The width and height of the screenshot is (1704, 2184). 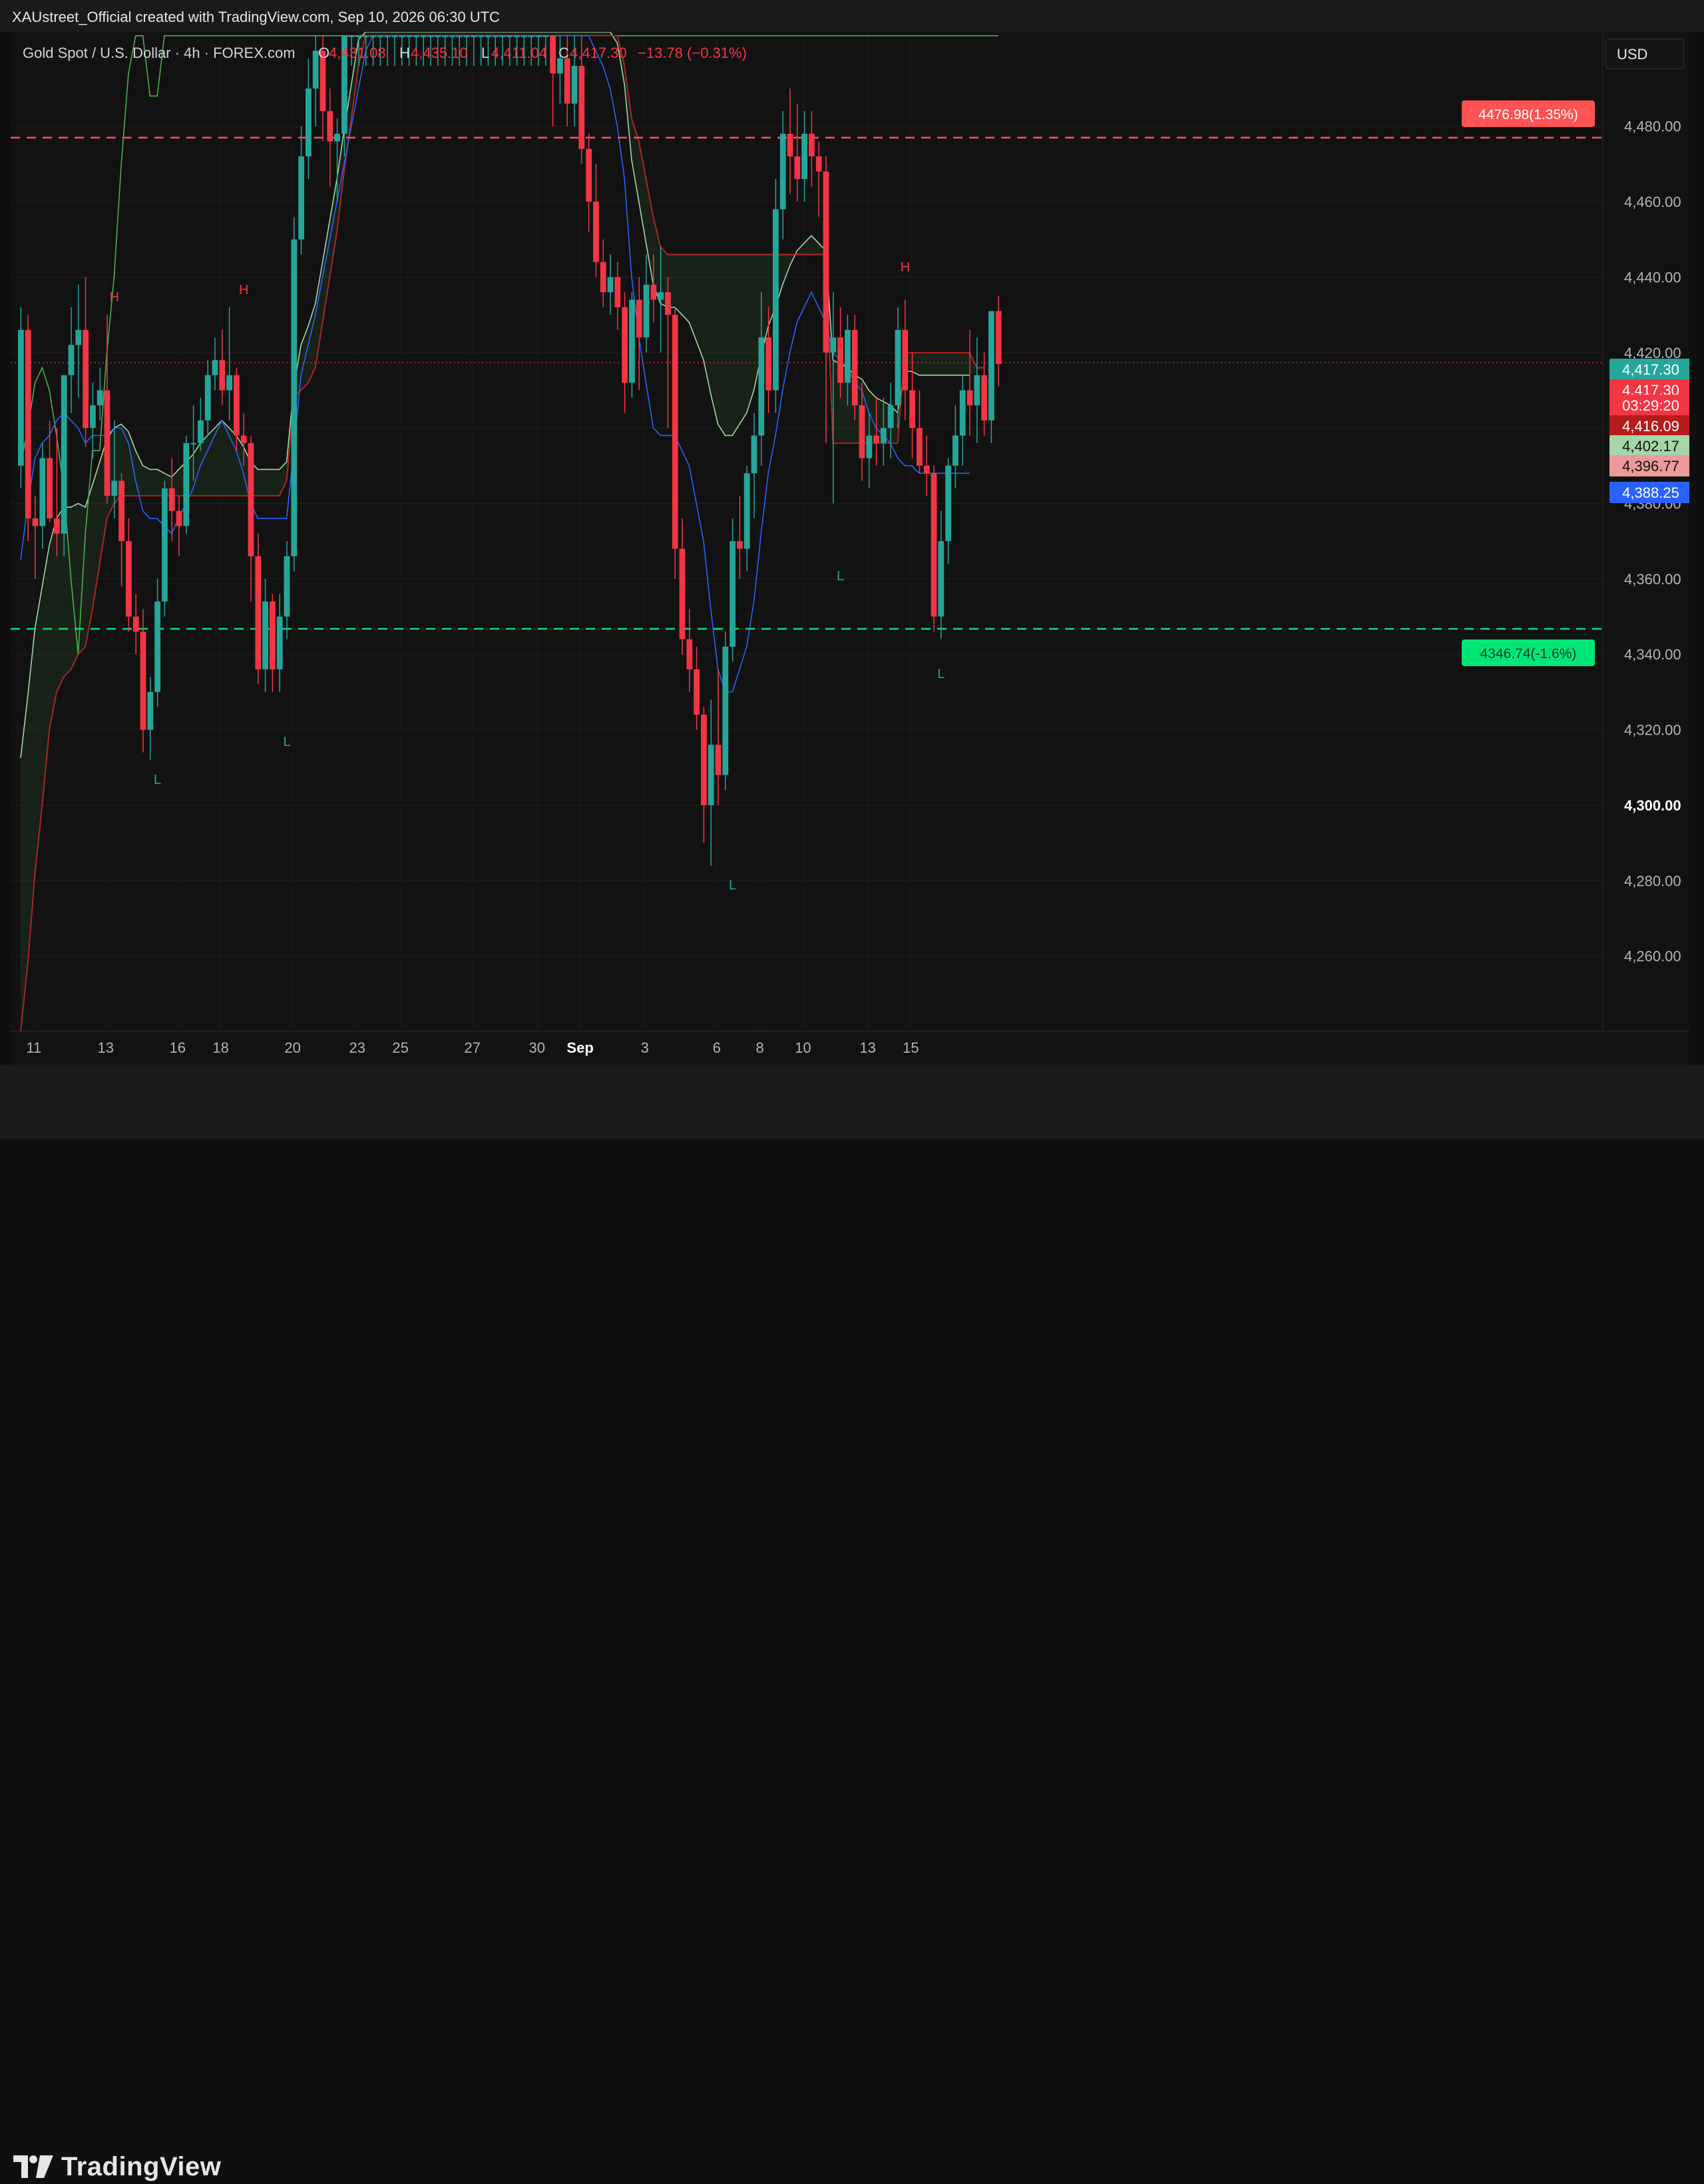 I want to click on time-axis: 11 13 16 18 20 23 25 27 30 Sep 3 6 8 10 13 15, so click(x=850, y=1043).